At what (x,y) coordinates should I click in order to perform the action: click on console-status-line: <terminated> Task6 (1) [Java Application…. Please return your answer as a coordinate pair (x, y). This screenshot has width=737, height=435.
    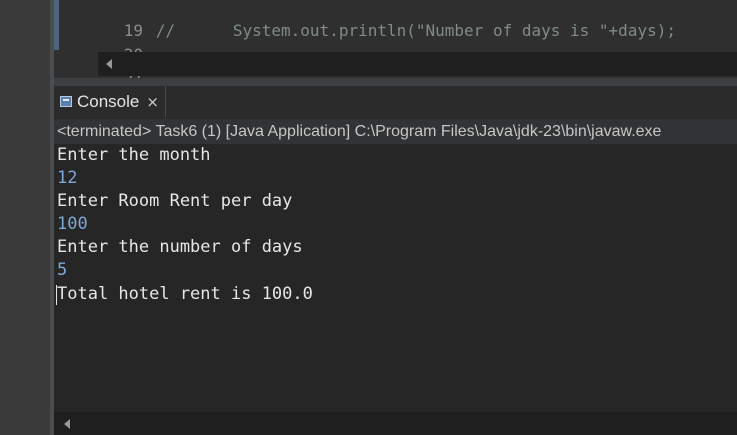
    Looking at the image, I should click on (395, 131).